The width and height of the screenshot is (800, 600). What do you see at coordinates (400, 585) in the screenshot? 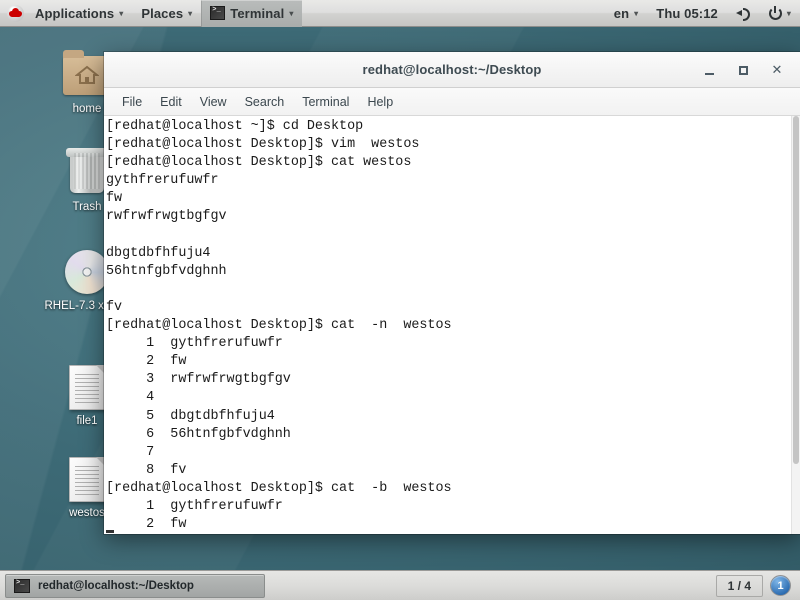
I see `bottom-panel: redhat@localhost:~/Desktop 1 / 4 1` at bounding box center [400, 585].